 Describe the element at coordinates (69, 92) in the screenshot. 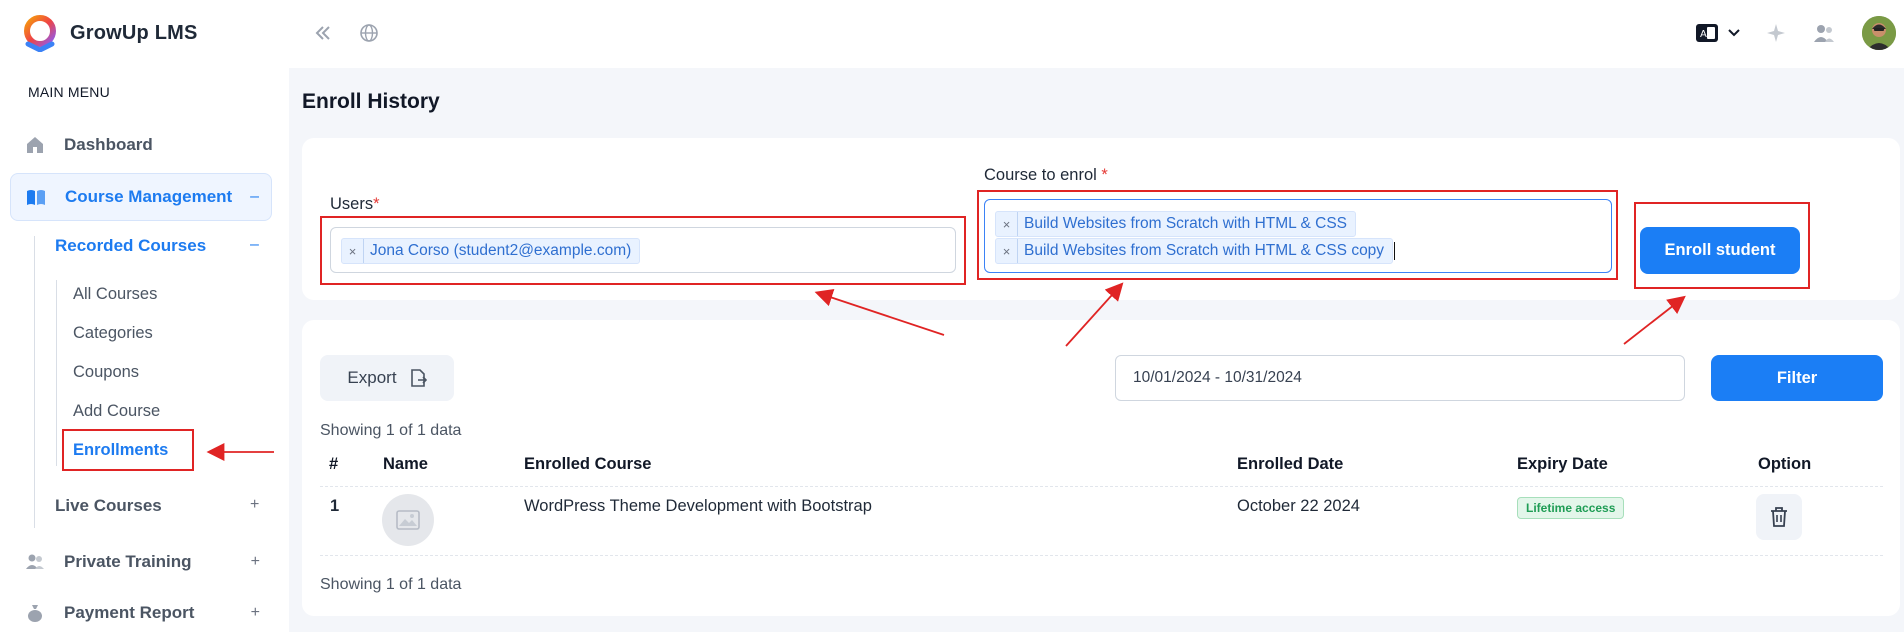

I see `menu-title: MAIN MENU` at that location.